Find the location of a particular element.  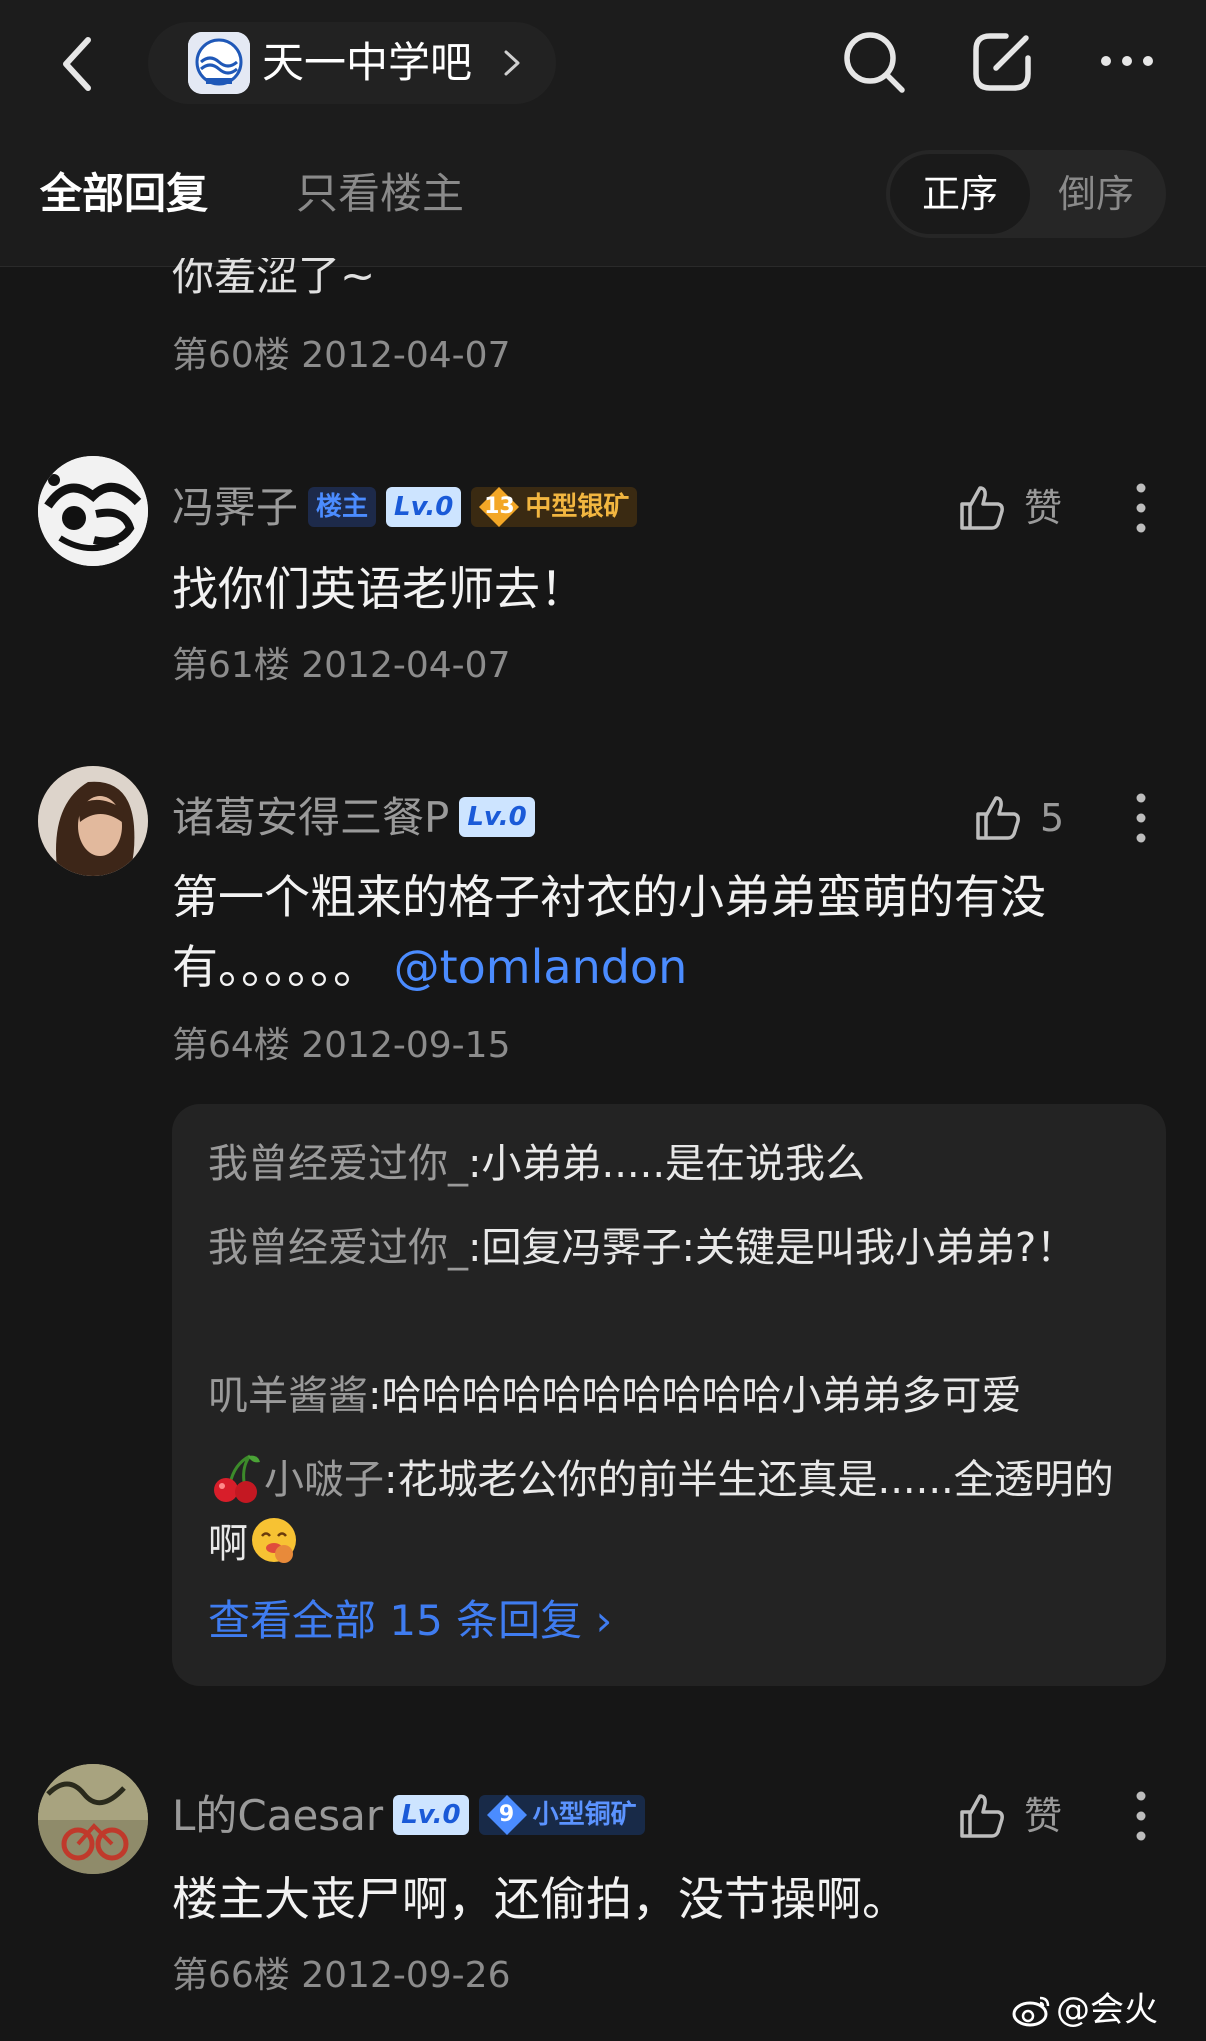

cherry-icon is located at coordinates (237, 1478).